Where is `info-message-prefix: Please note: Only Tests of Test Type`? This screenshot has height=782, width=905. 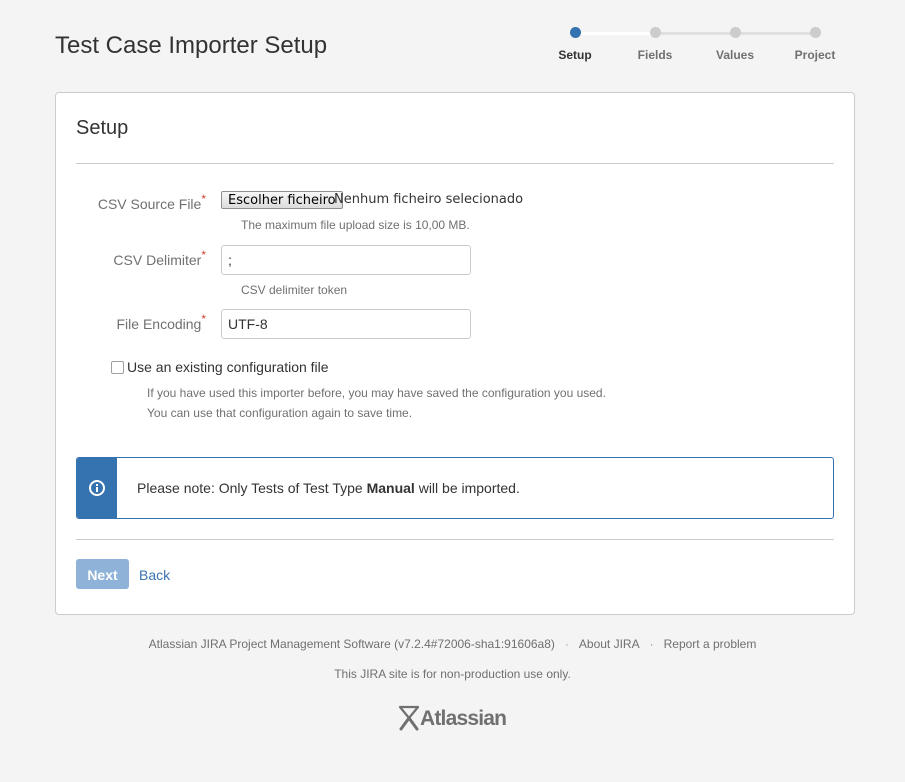
info-message-prefix: Please note: Only Tests of Test Type is located at coordinates (252, 488).